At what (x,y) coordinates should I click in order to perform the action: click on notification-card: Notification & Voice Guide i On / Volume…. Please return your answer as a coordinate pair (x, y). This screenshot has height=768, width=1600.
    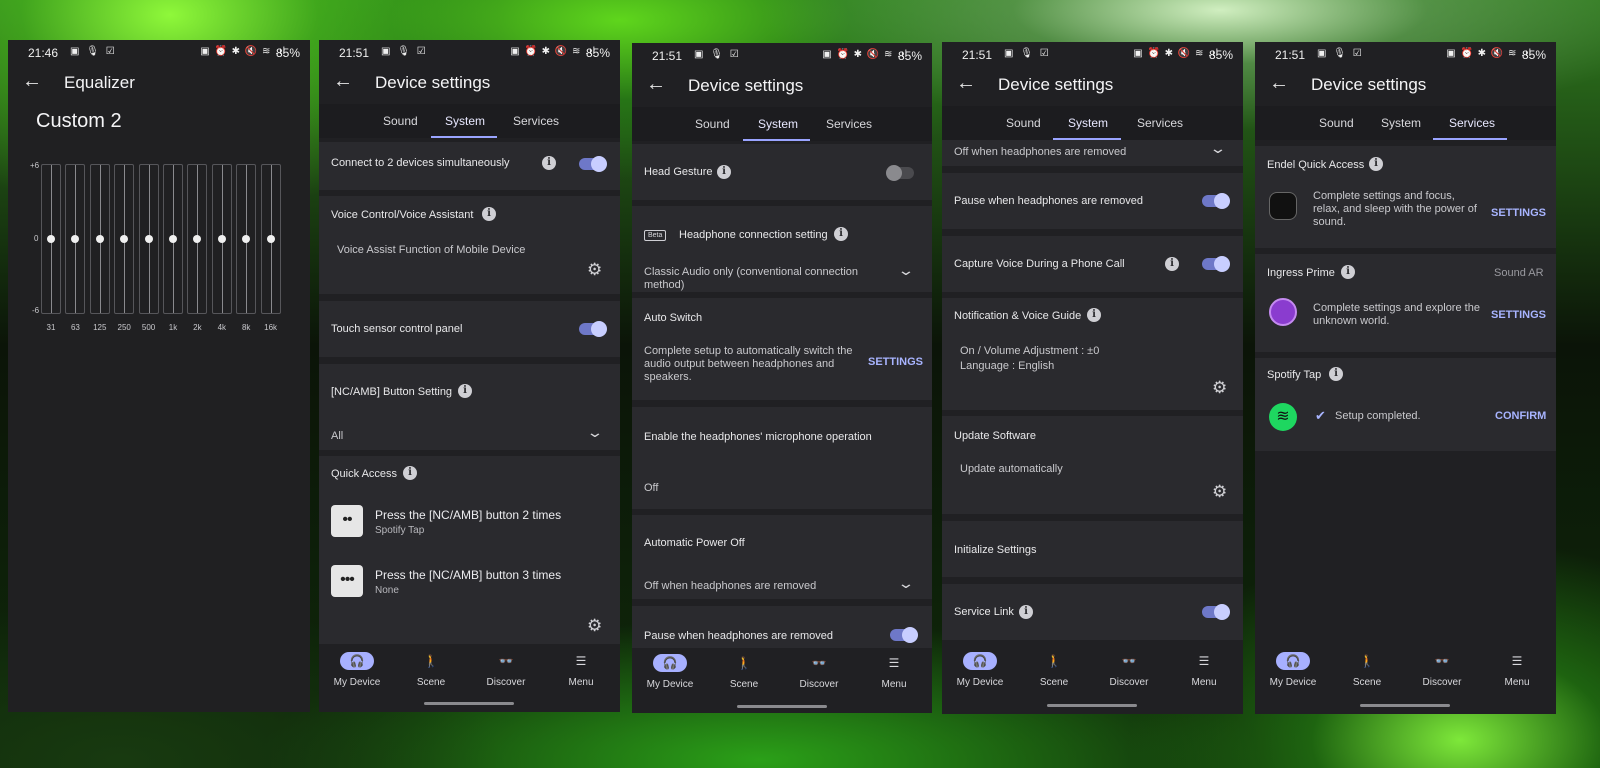
    Looking at the image, I should click on (1092, 354).